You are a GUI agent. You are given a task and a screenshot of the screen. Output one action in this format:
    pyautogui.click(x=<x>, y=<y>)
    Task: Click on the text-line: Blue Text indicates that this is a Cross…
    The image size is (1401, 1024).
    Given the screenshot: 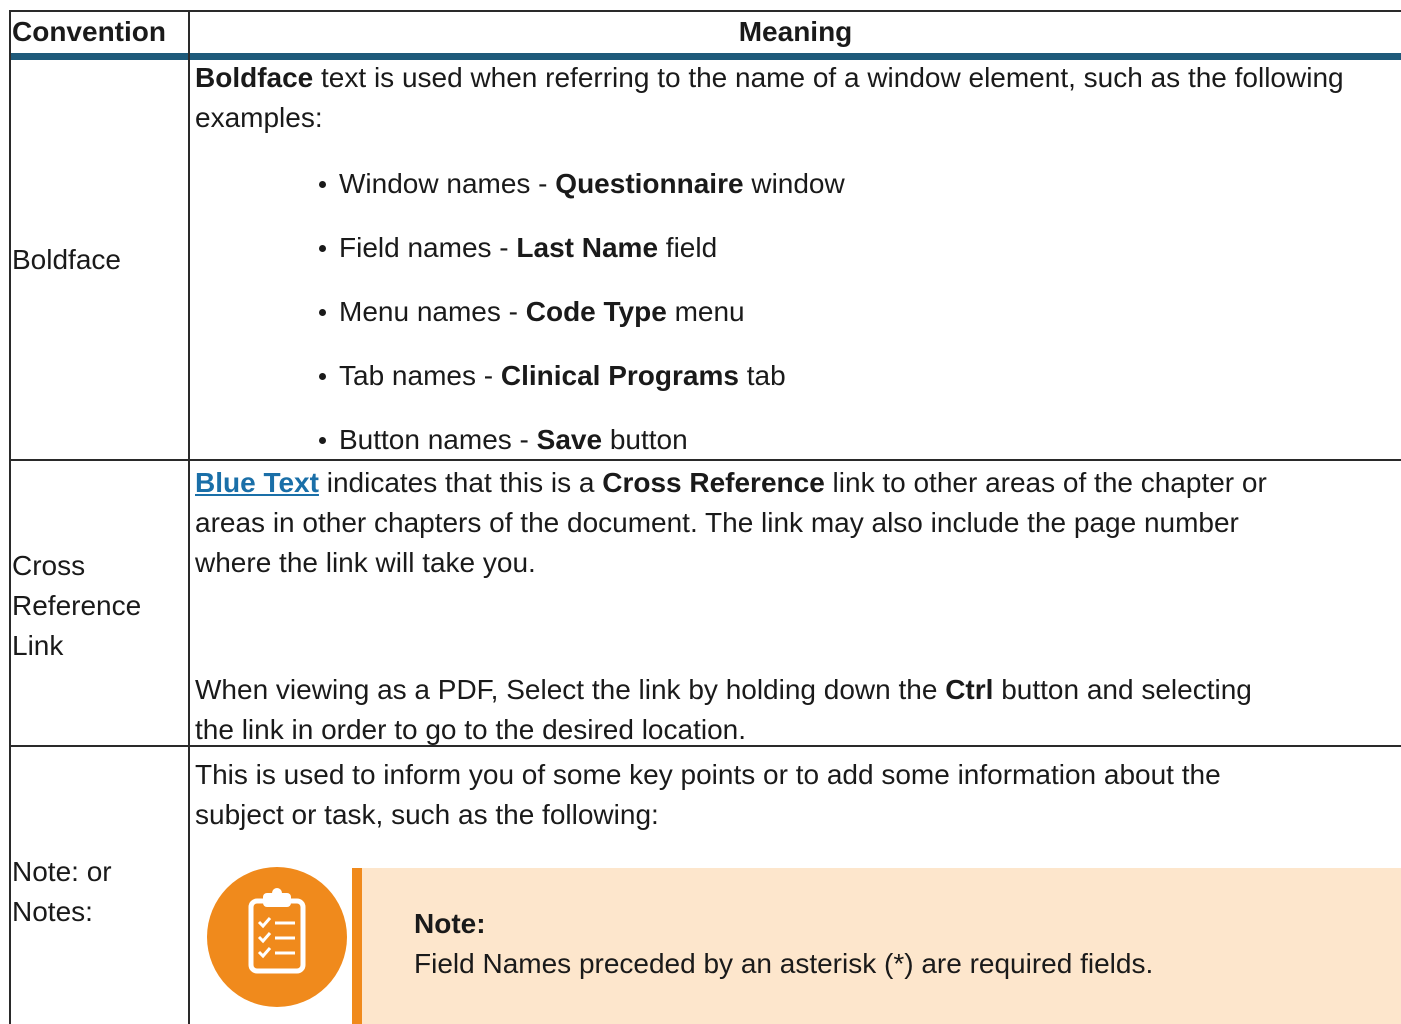 What is the action you would take?
    pyautogui.click(x=798, y=483)
    